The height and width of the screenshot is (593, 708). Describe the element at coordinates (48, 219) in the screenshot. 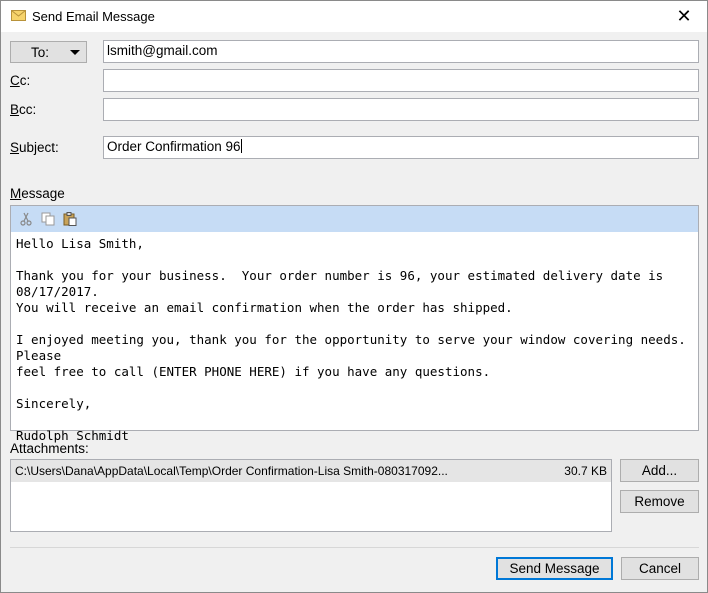

I see `copy-icon` at that location.